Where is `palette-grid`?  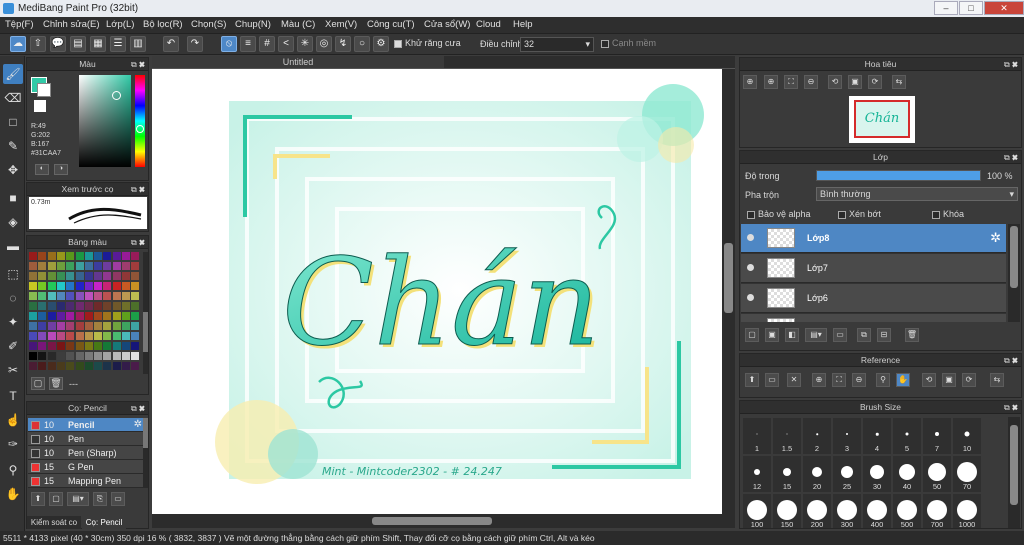 palette-grid is located at coordinates (85, 313).